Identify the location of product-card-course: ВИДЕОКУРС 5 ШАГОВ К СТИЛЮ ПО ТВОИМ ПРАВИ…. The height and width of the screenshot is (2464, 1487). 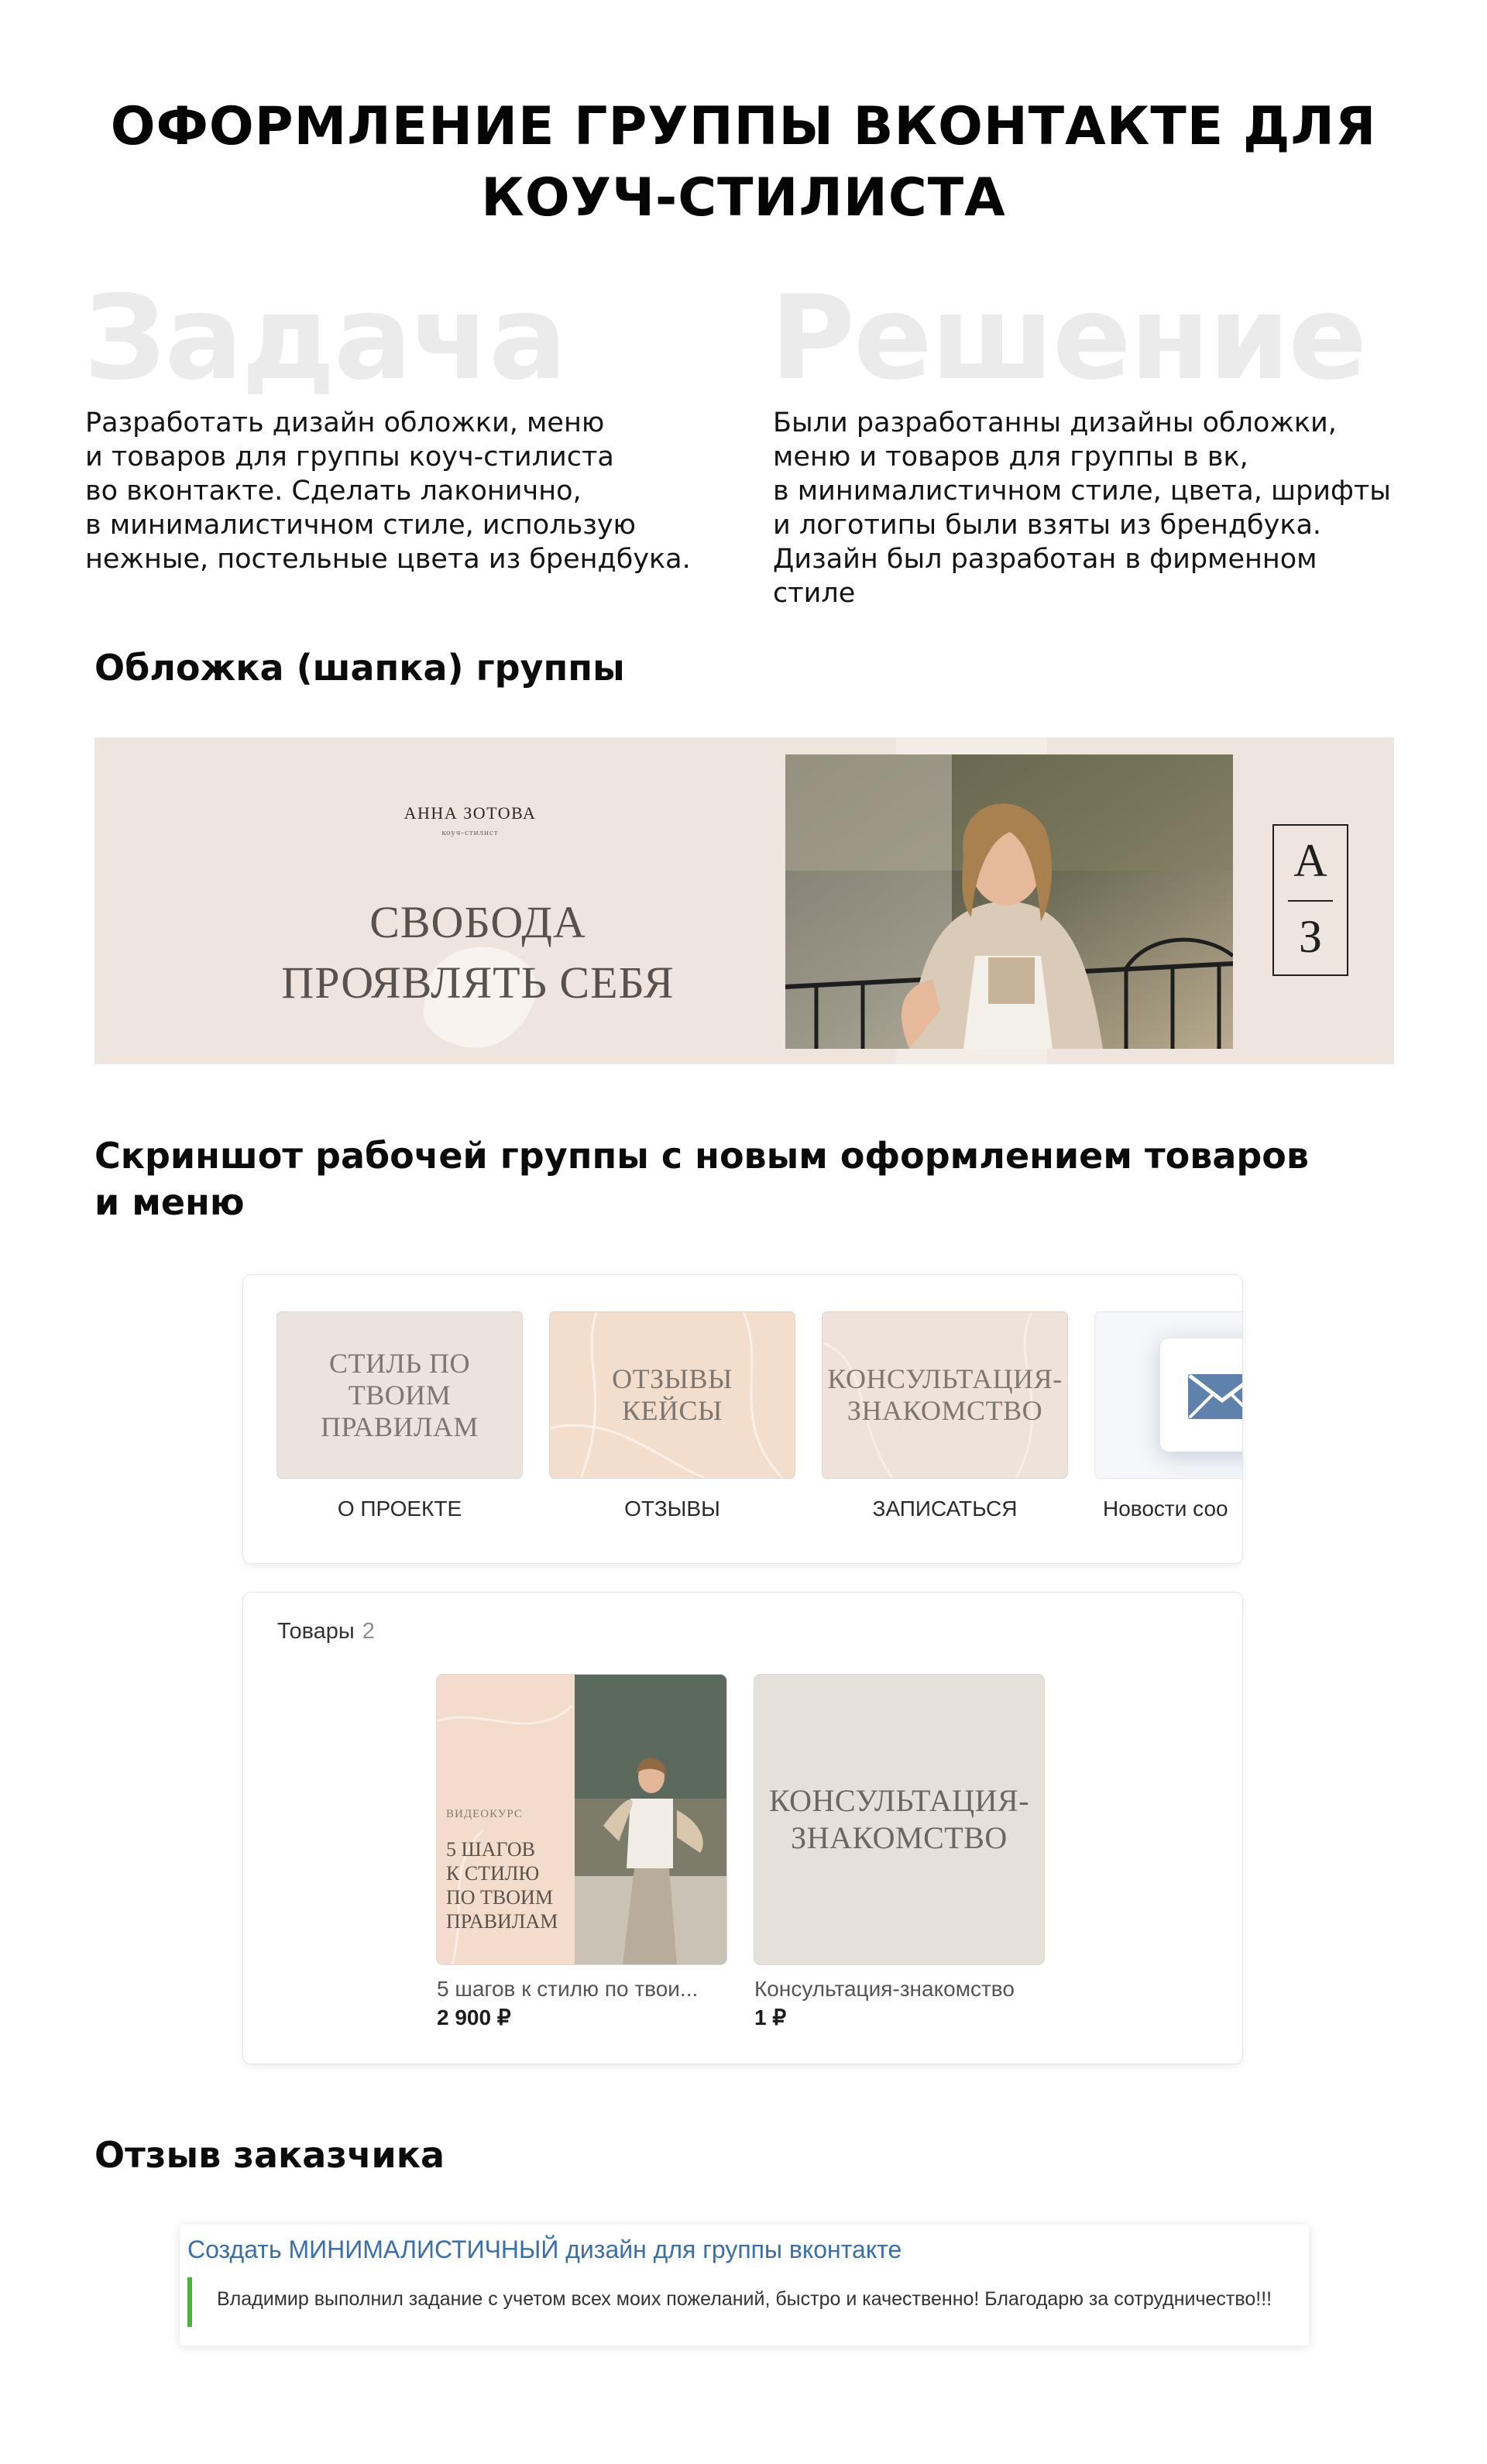
(581, 1820).